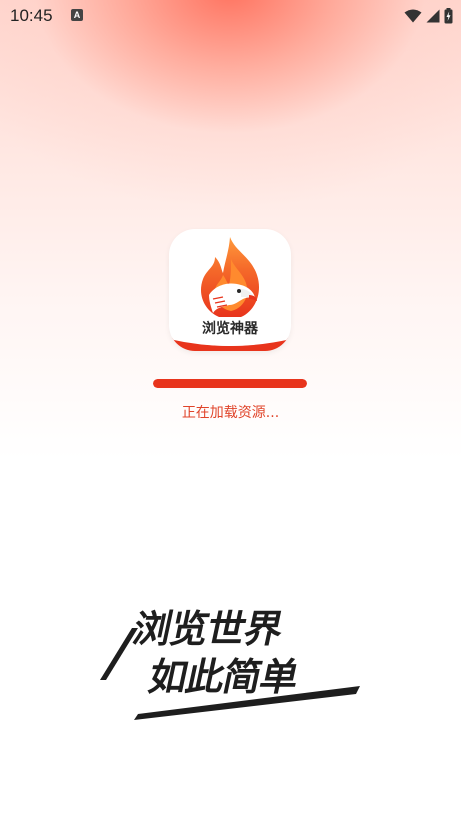  I want to click on a-letter-icon: A, so click(77, 15).